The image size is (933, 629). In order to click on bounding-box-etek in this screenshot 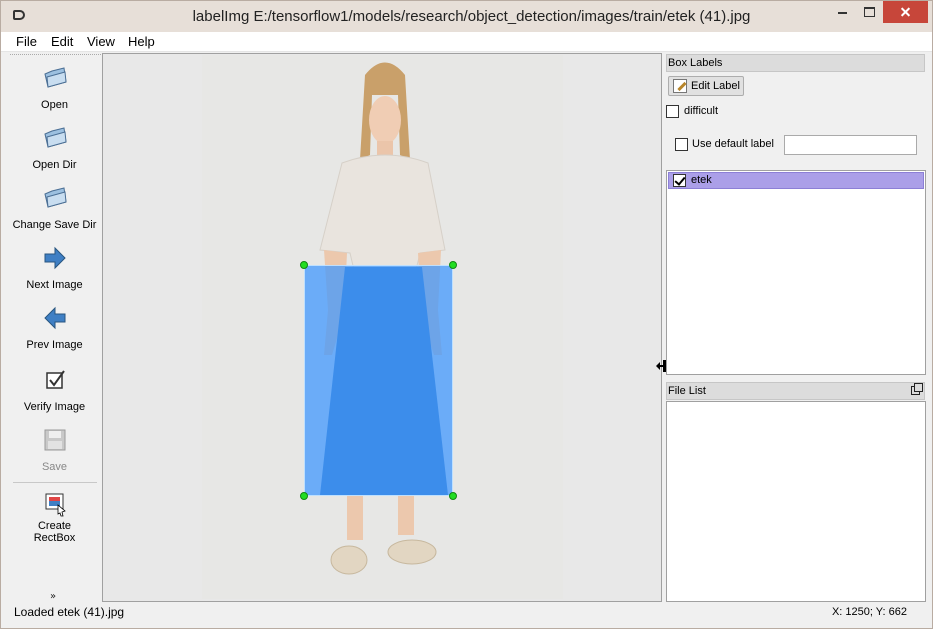, I will do `click(378, 380)`.